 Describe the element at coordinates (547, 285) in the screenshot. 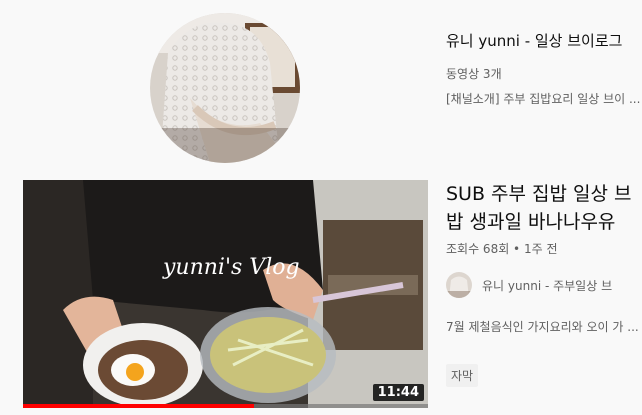

I see `owner-name: 유니 yunni - 주부일상 브` at that location.